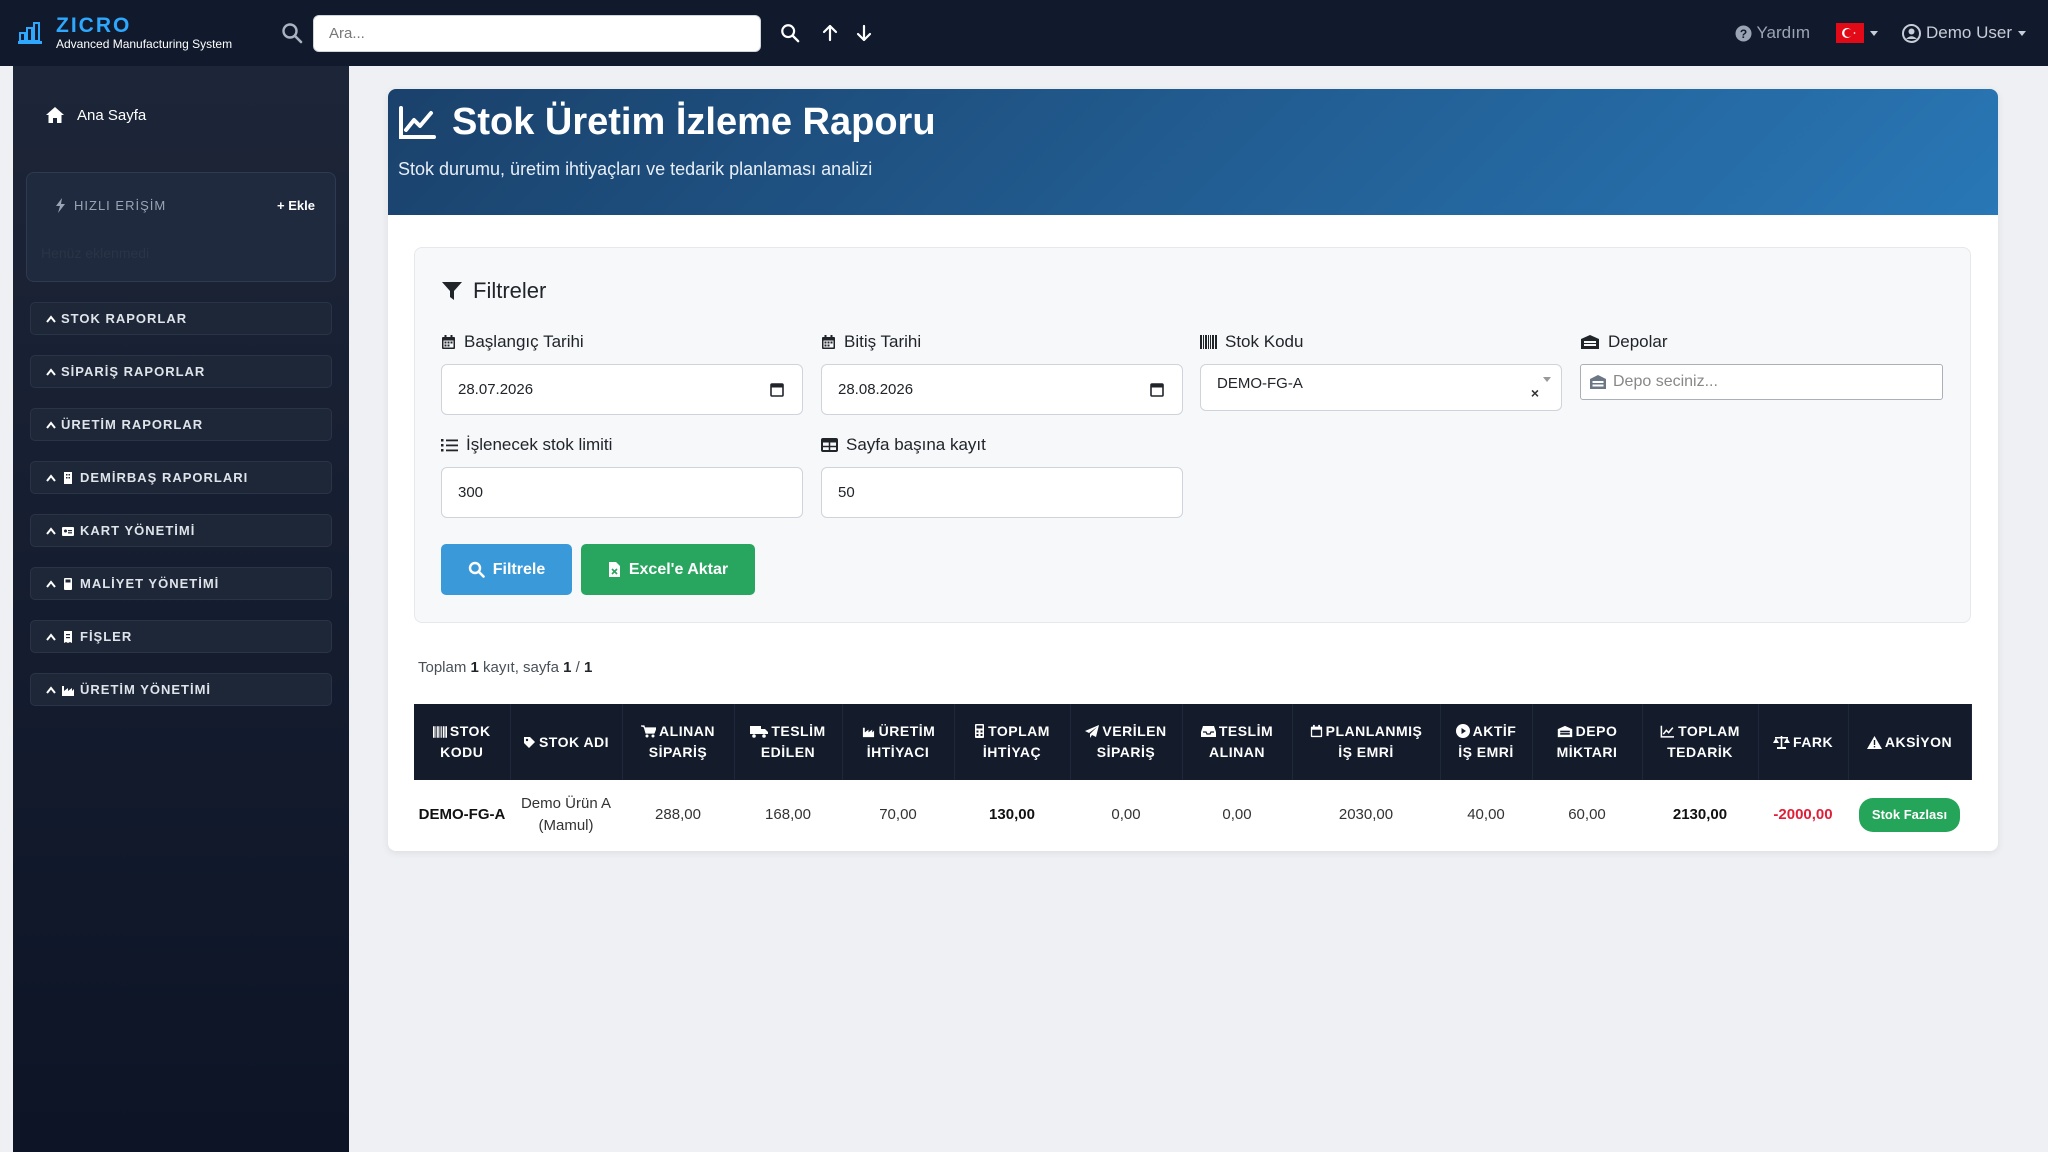 The image size is (2048, 1152). Describe the element at coordinates (830, 33) in the screenshot. I see `previous-result-button` at that location.